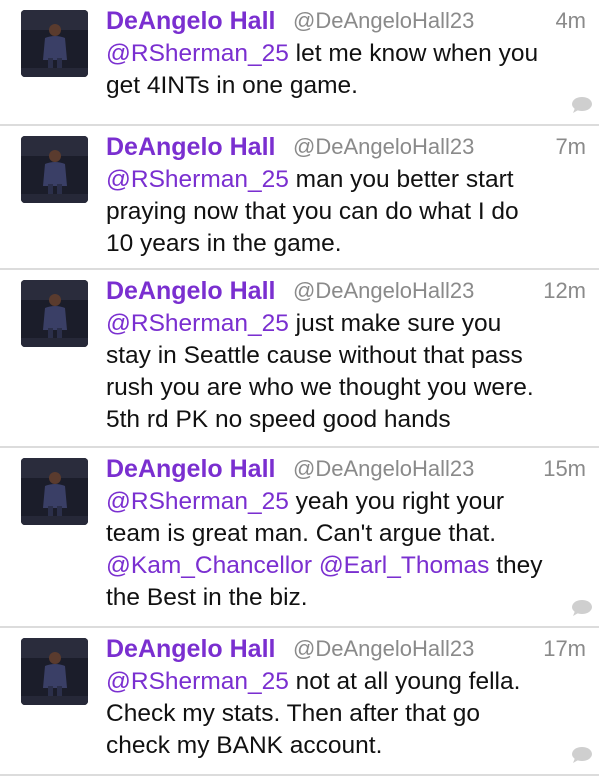 The height and width of the screenshot is (776, 599). Describe the element at coordinates (401, 179) in the screenshot. I see `tweet-line-text: man you better start` at that location.